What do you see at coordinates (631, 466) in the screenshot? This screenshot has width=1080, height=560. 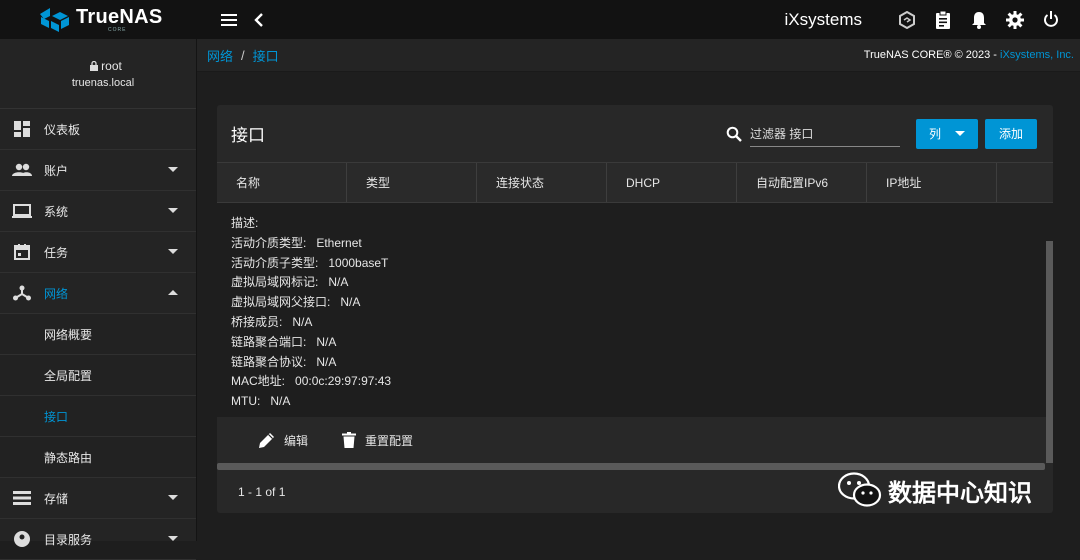 I see `horizontal-scrollbar` at bounding box center [631, 466].